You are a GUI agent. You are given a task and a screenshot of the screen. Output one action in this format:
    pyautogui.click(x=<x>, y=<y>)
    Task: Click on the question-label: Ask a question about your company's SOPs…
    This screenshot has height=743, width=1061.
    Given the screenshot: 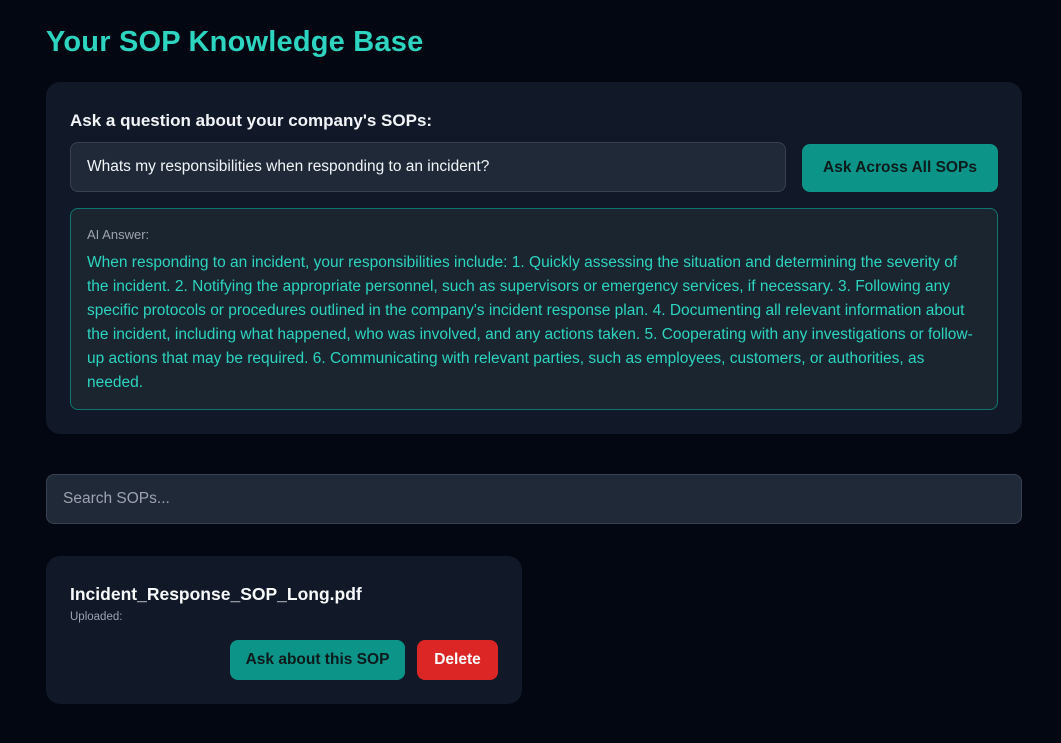 What is the action you would take?
    pyautogui.click(x=251, y=120)
    